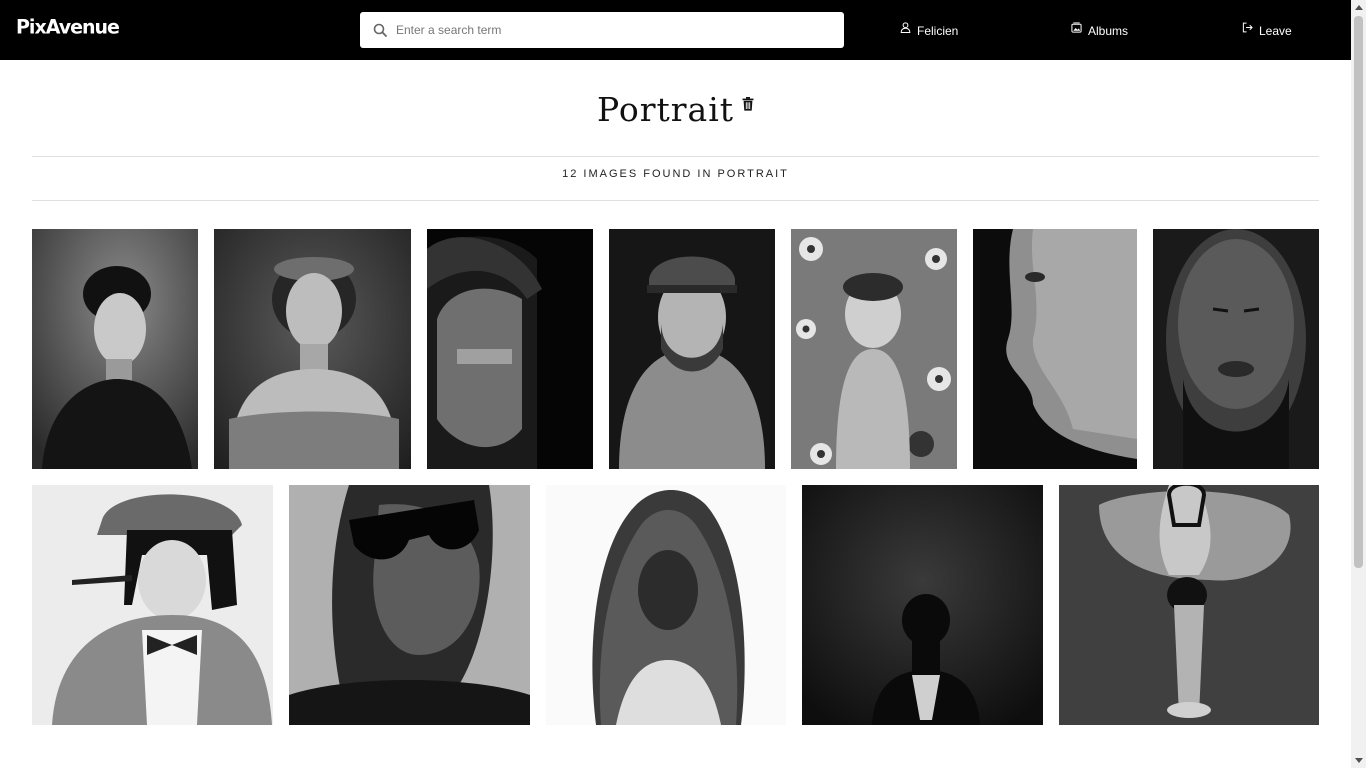 The height and width of the screenshot is (768, 1366). I want to click on scroll-up-arrow-icon, so click(1359, 7).